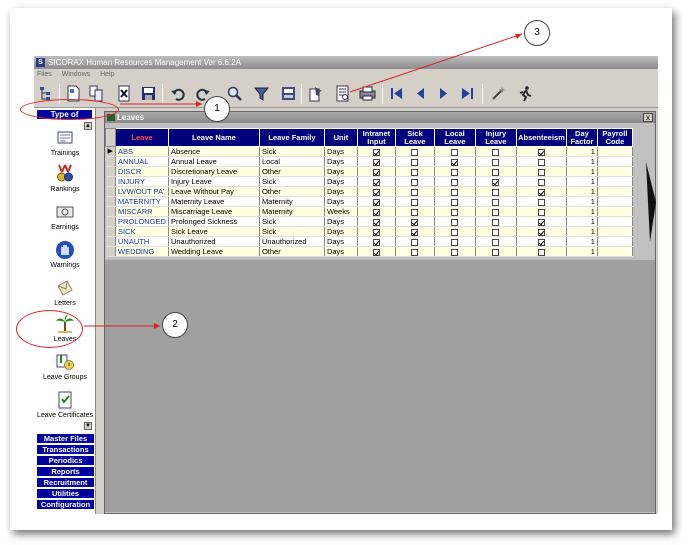  What do you see at coordinates (178, 93) in the screenshot?
I see `undo-icon` at bounding box center [178, 93].